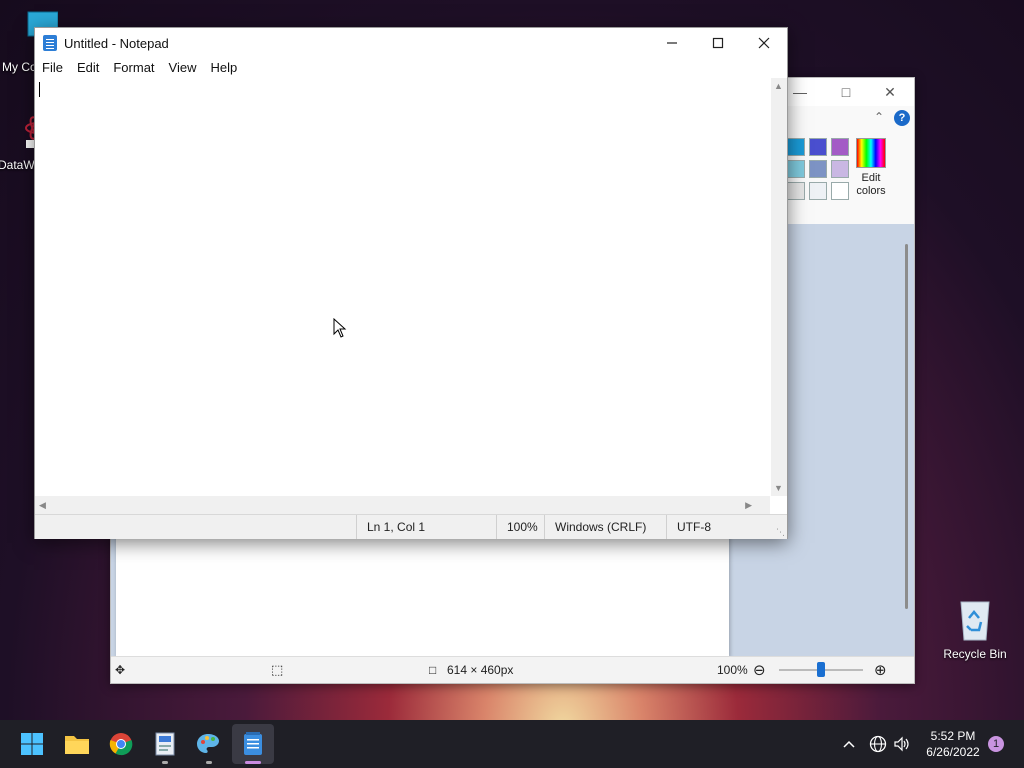 This screenshot has width=1024, height=768. Describe the element at coordinates (120, 670) in the screenshot. I see `move-cursor-icon: ✥` at that location.